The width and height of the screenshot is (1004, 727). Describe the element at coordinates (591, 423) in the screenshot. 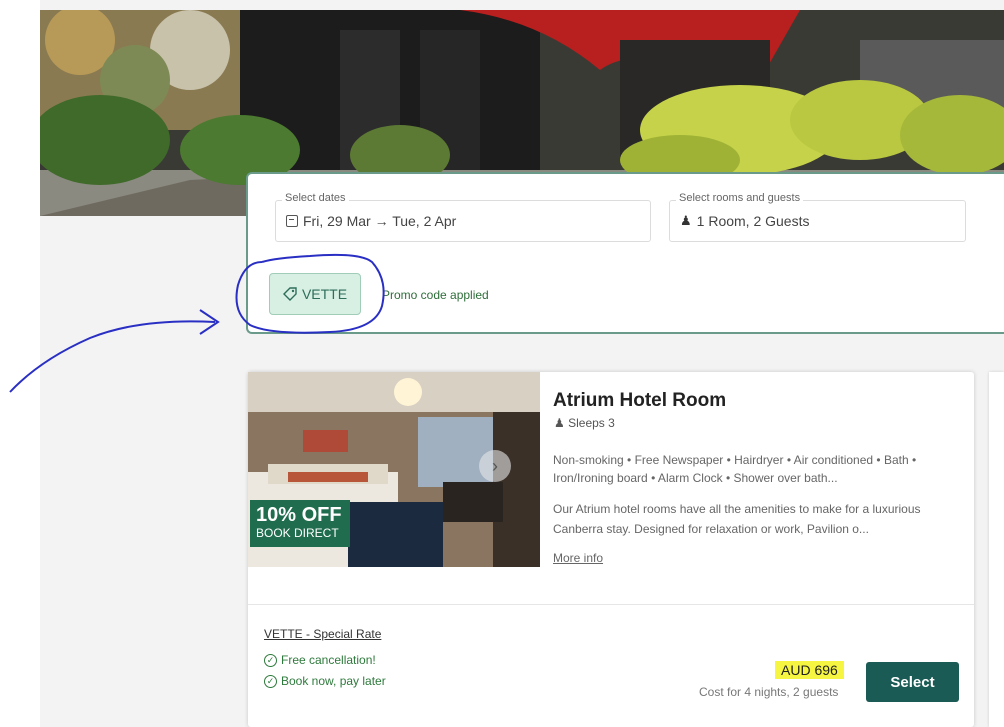

I see `sleeps-text: Sleeps 3` at that location.